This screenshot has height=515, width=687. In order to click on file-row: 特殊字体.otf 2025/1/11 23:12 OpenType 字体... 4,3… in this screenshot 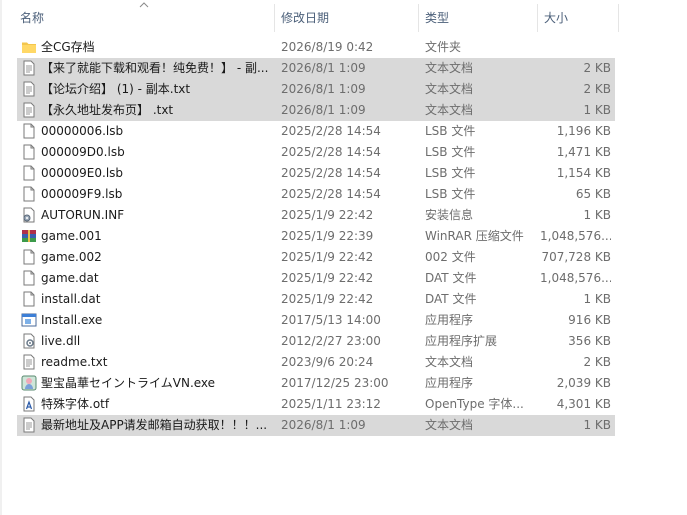, I will do `click(343, 404)`.